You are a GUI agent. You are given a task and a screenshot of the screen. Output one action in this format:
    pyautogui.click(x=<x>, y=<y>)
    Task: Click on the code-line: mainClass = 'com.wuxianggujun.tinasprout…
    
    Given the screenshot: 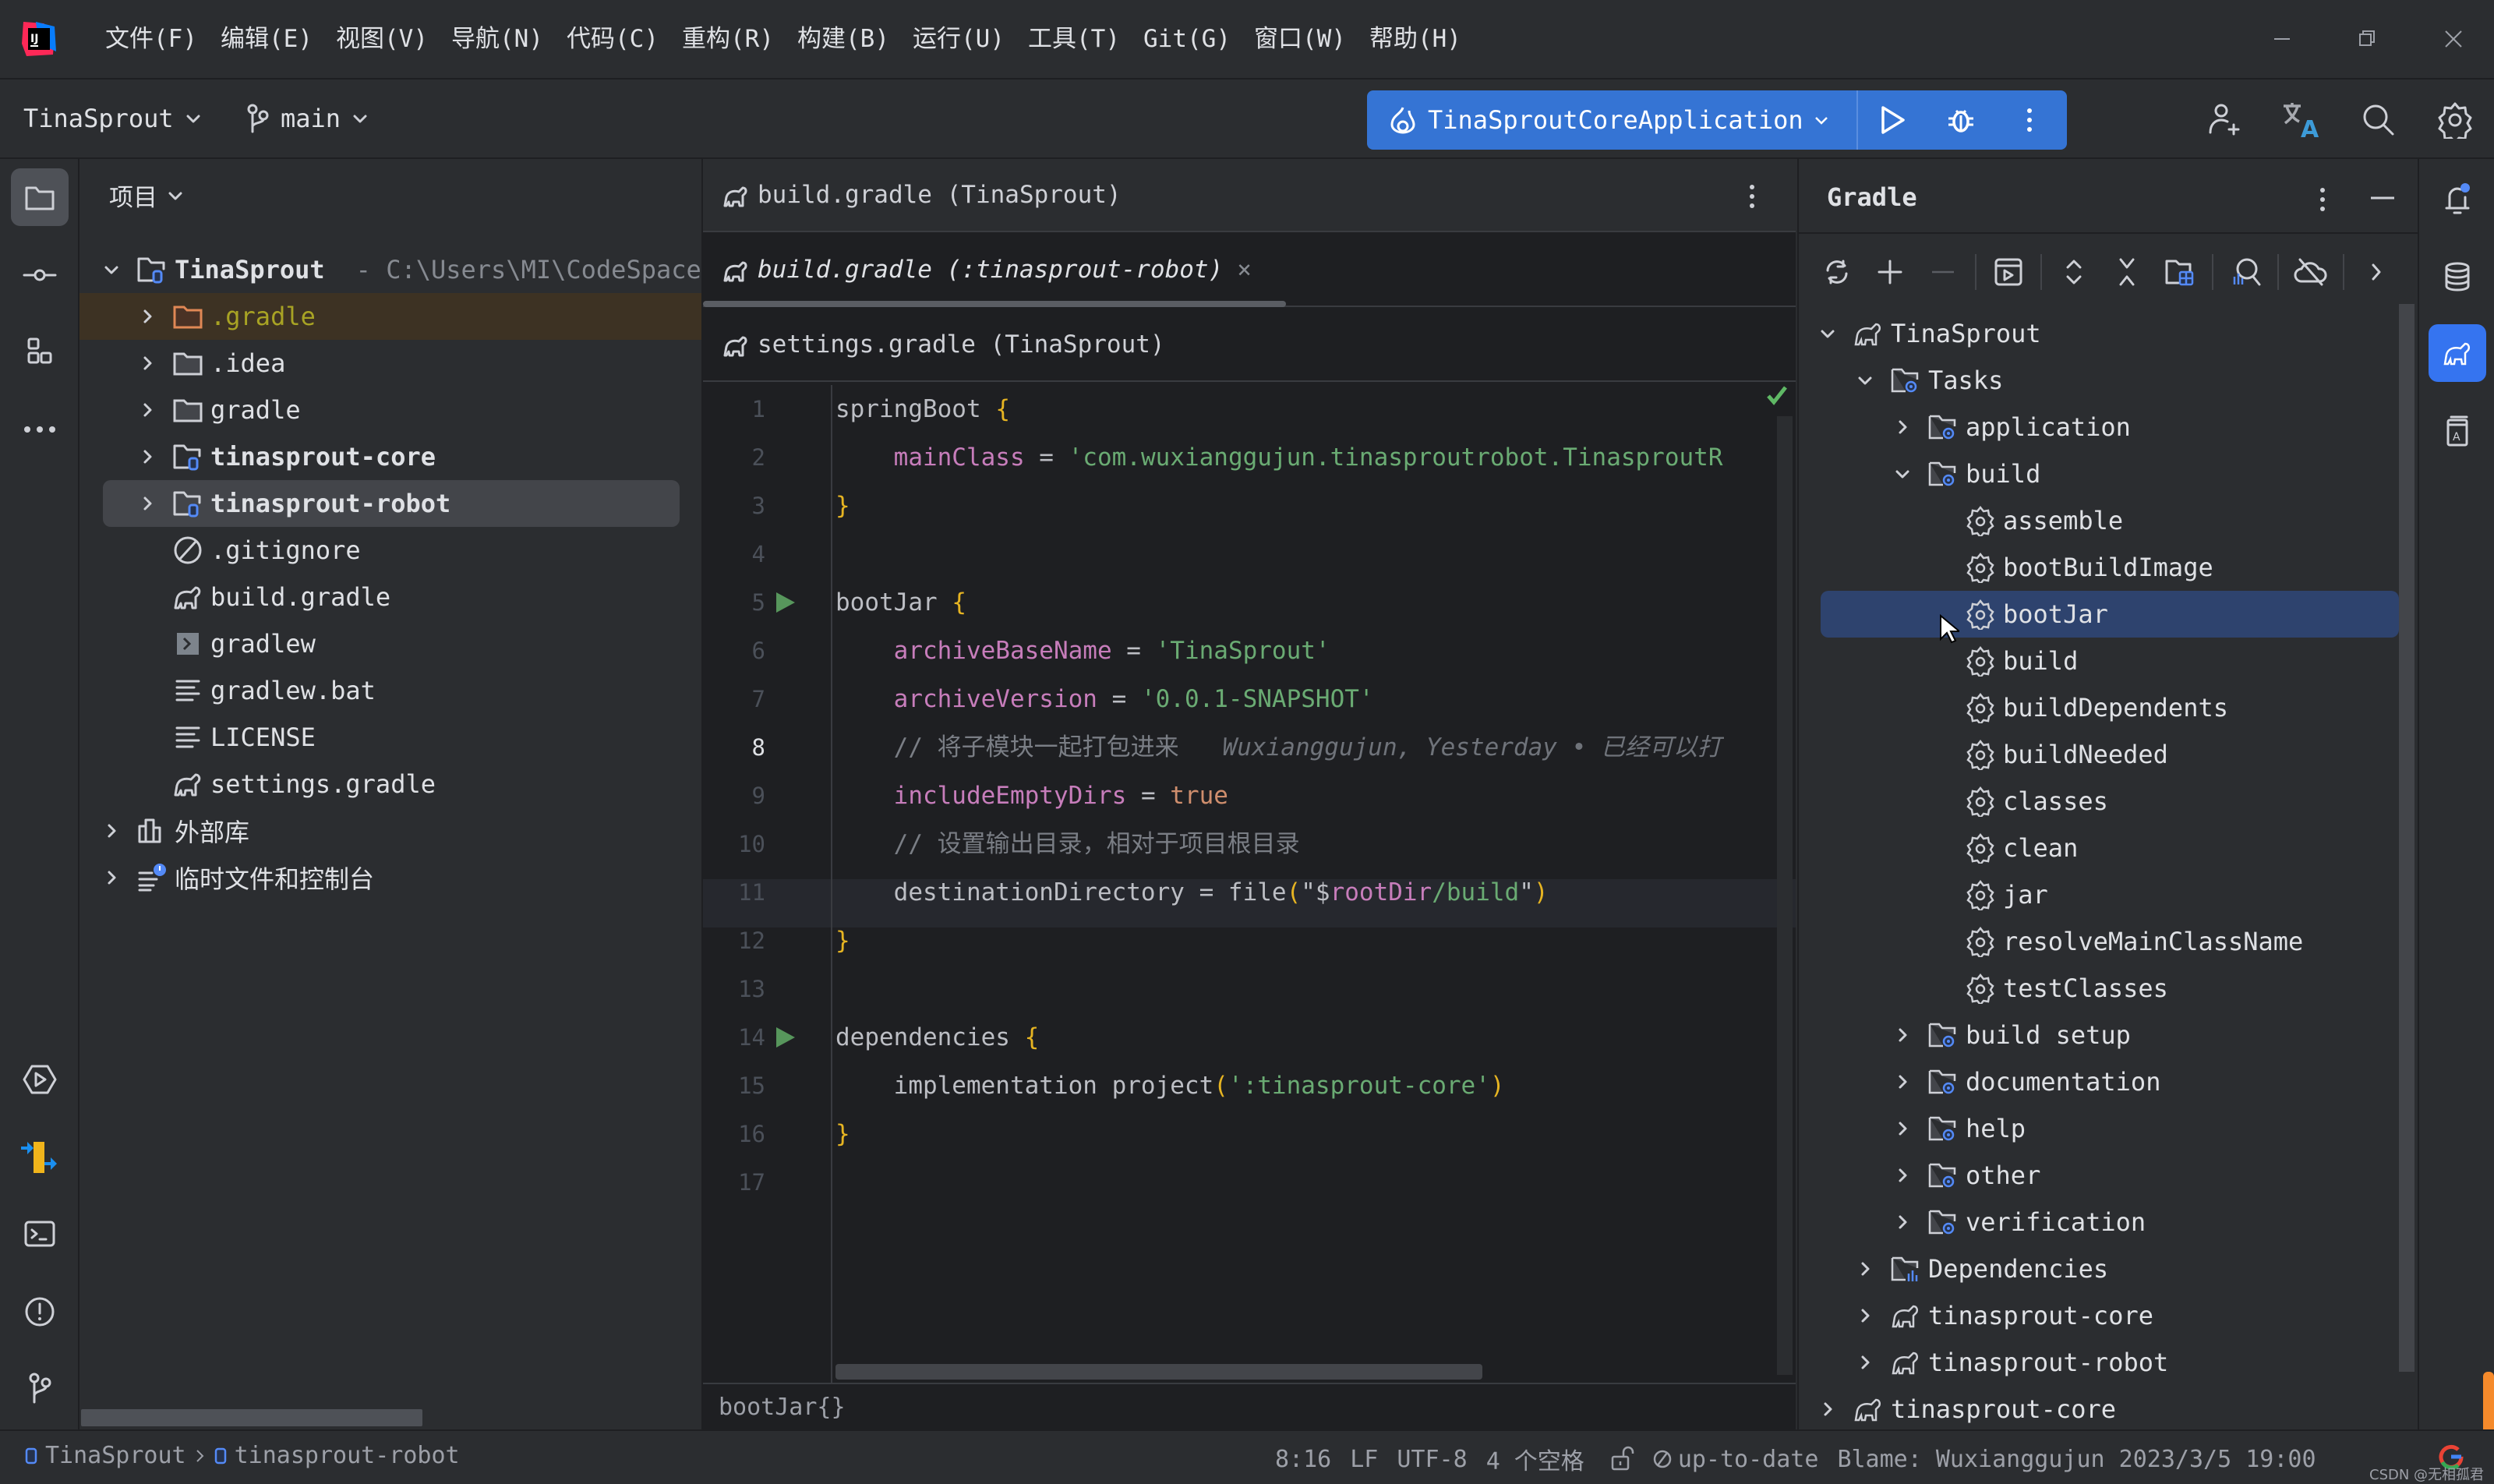 What is the action you would take?
    pyautogui.click(x=1279, y=457)
    